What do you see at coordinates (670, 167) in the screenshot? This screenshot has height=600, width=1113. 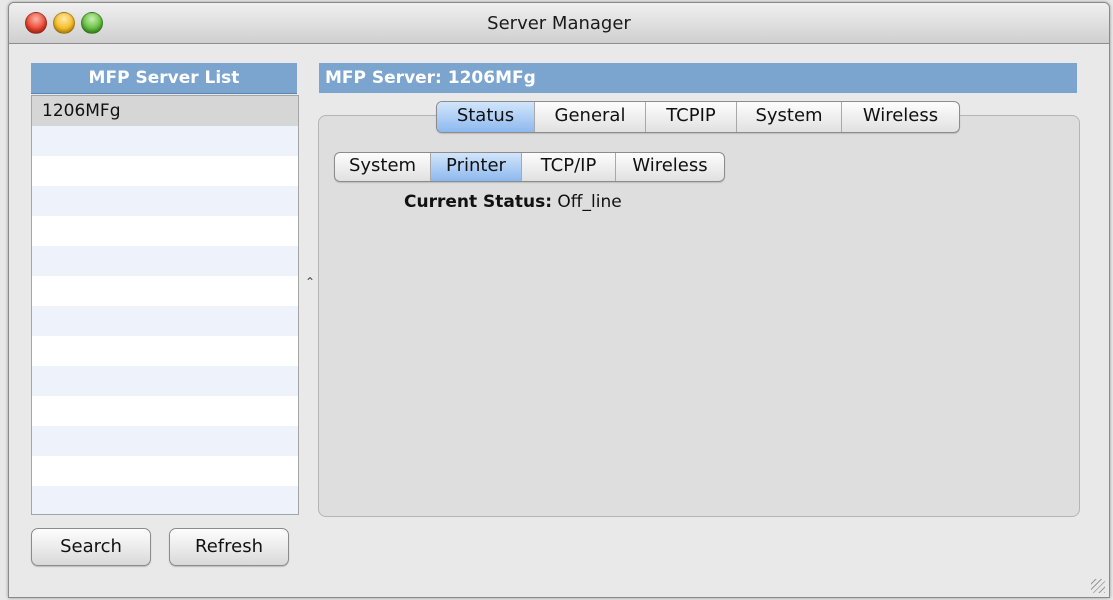 I see `subtab-wireless: Wireless` at bounding box center [670, 167].